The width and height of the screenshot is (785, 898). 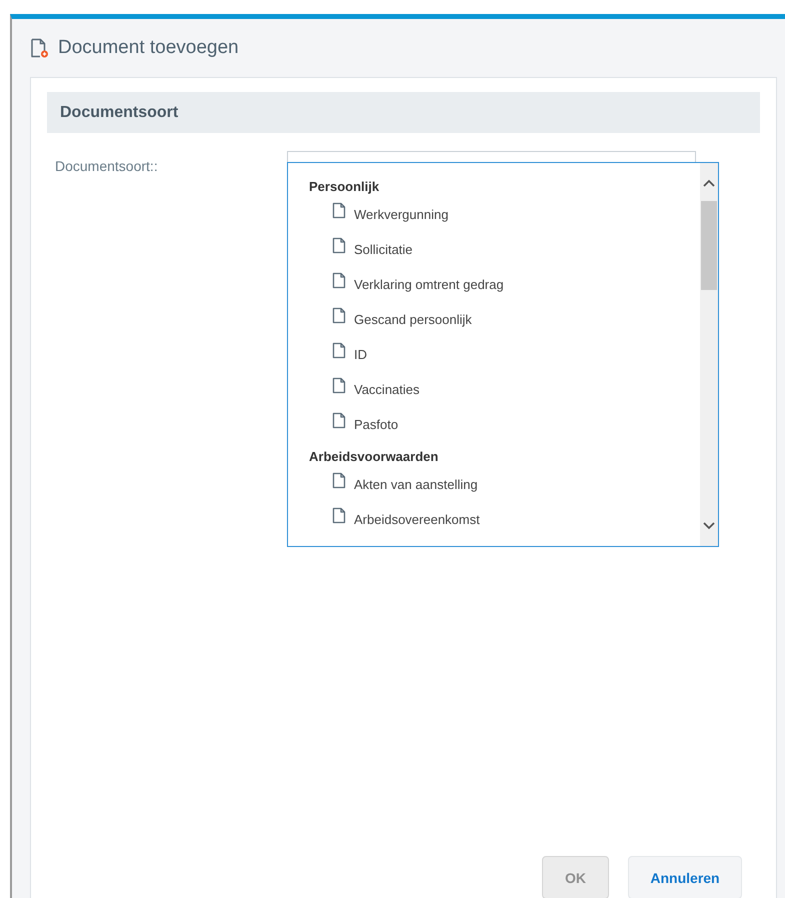 What do you see at coordinates (516, 254) in the screenshot?
I see `dropdown-option: Sollicitatie` at bounding box center [516, 254].